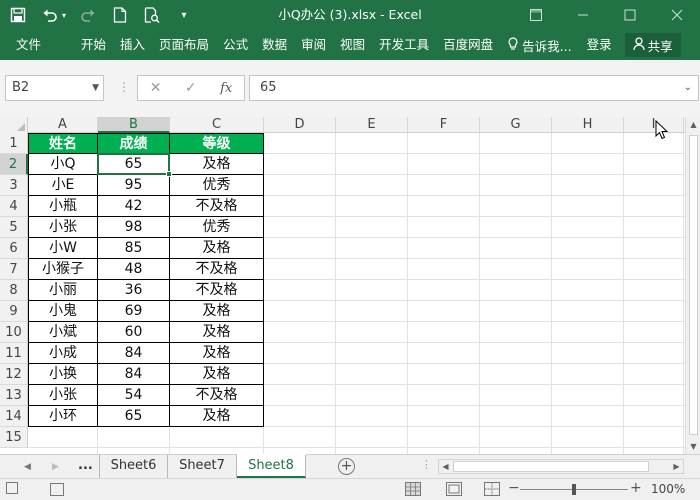 The image size is (700, 500). Describe the element at coordinates (63, 164) in the screenshot. I see `cell-name: 小Q` at that location.